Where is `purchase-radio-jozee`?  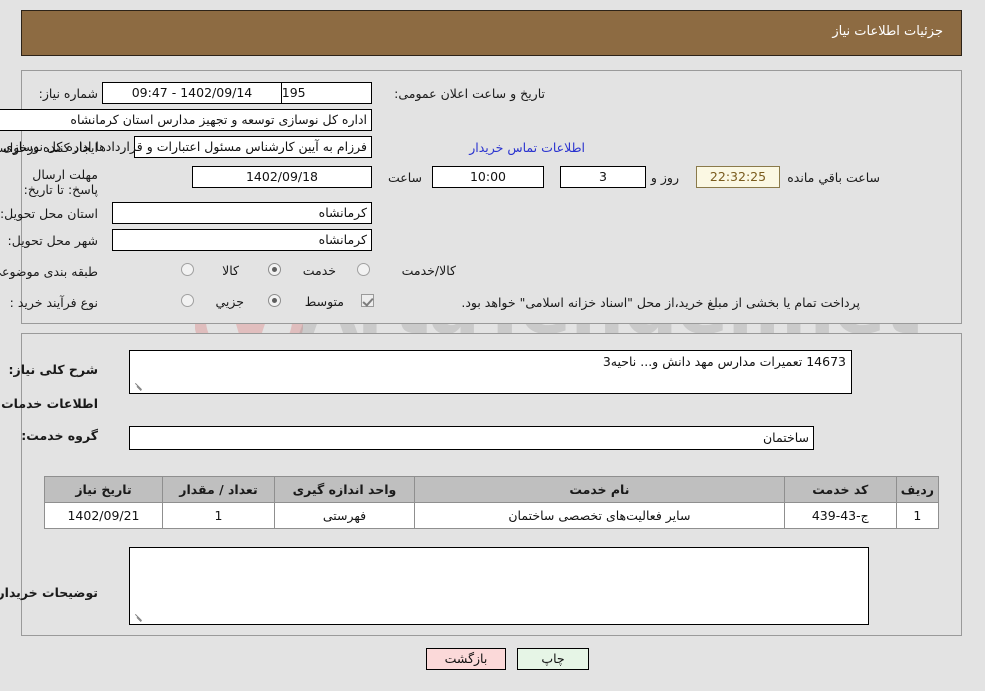
purchase-radio-jozee is located at coordinates (188, 300).